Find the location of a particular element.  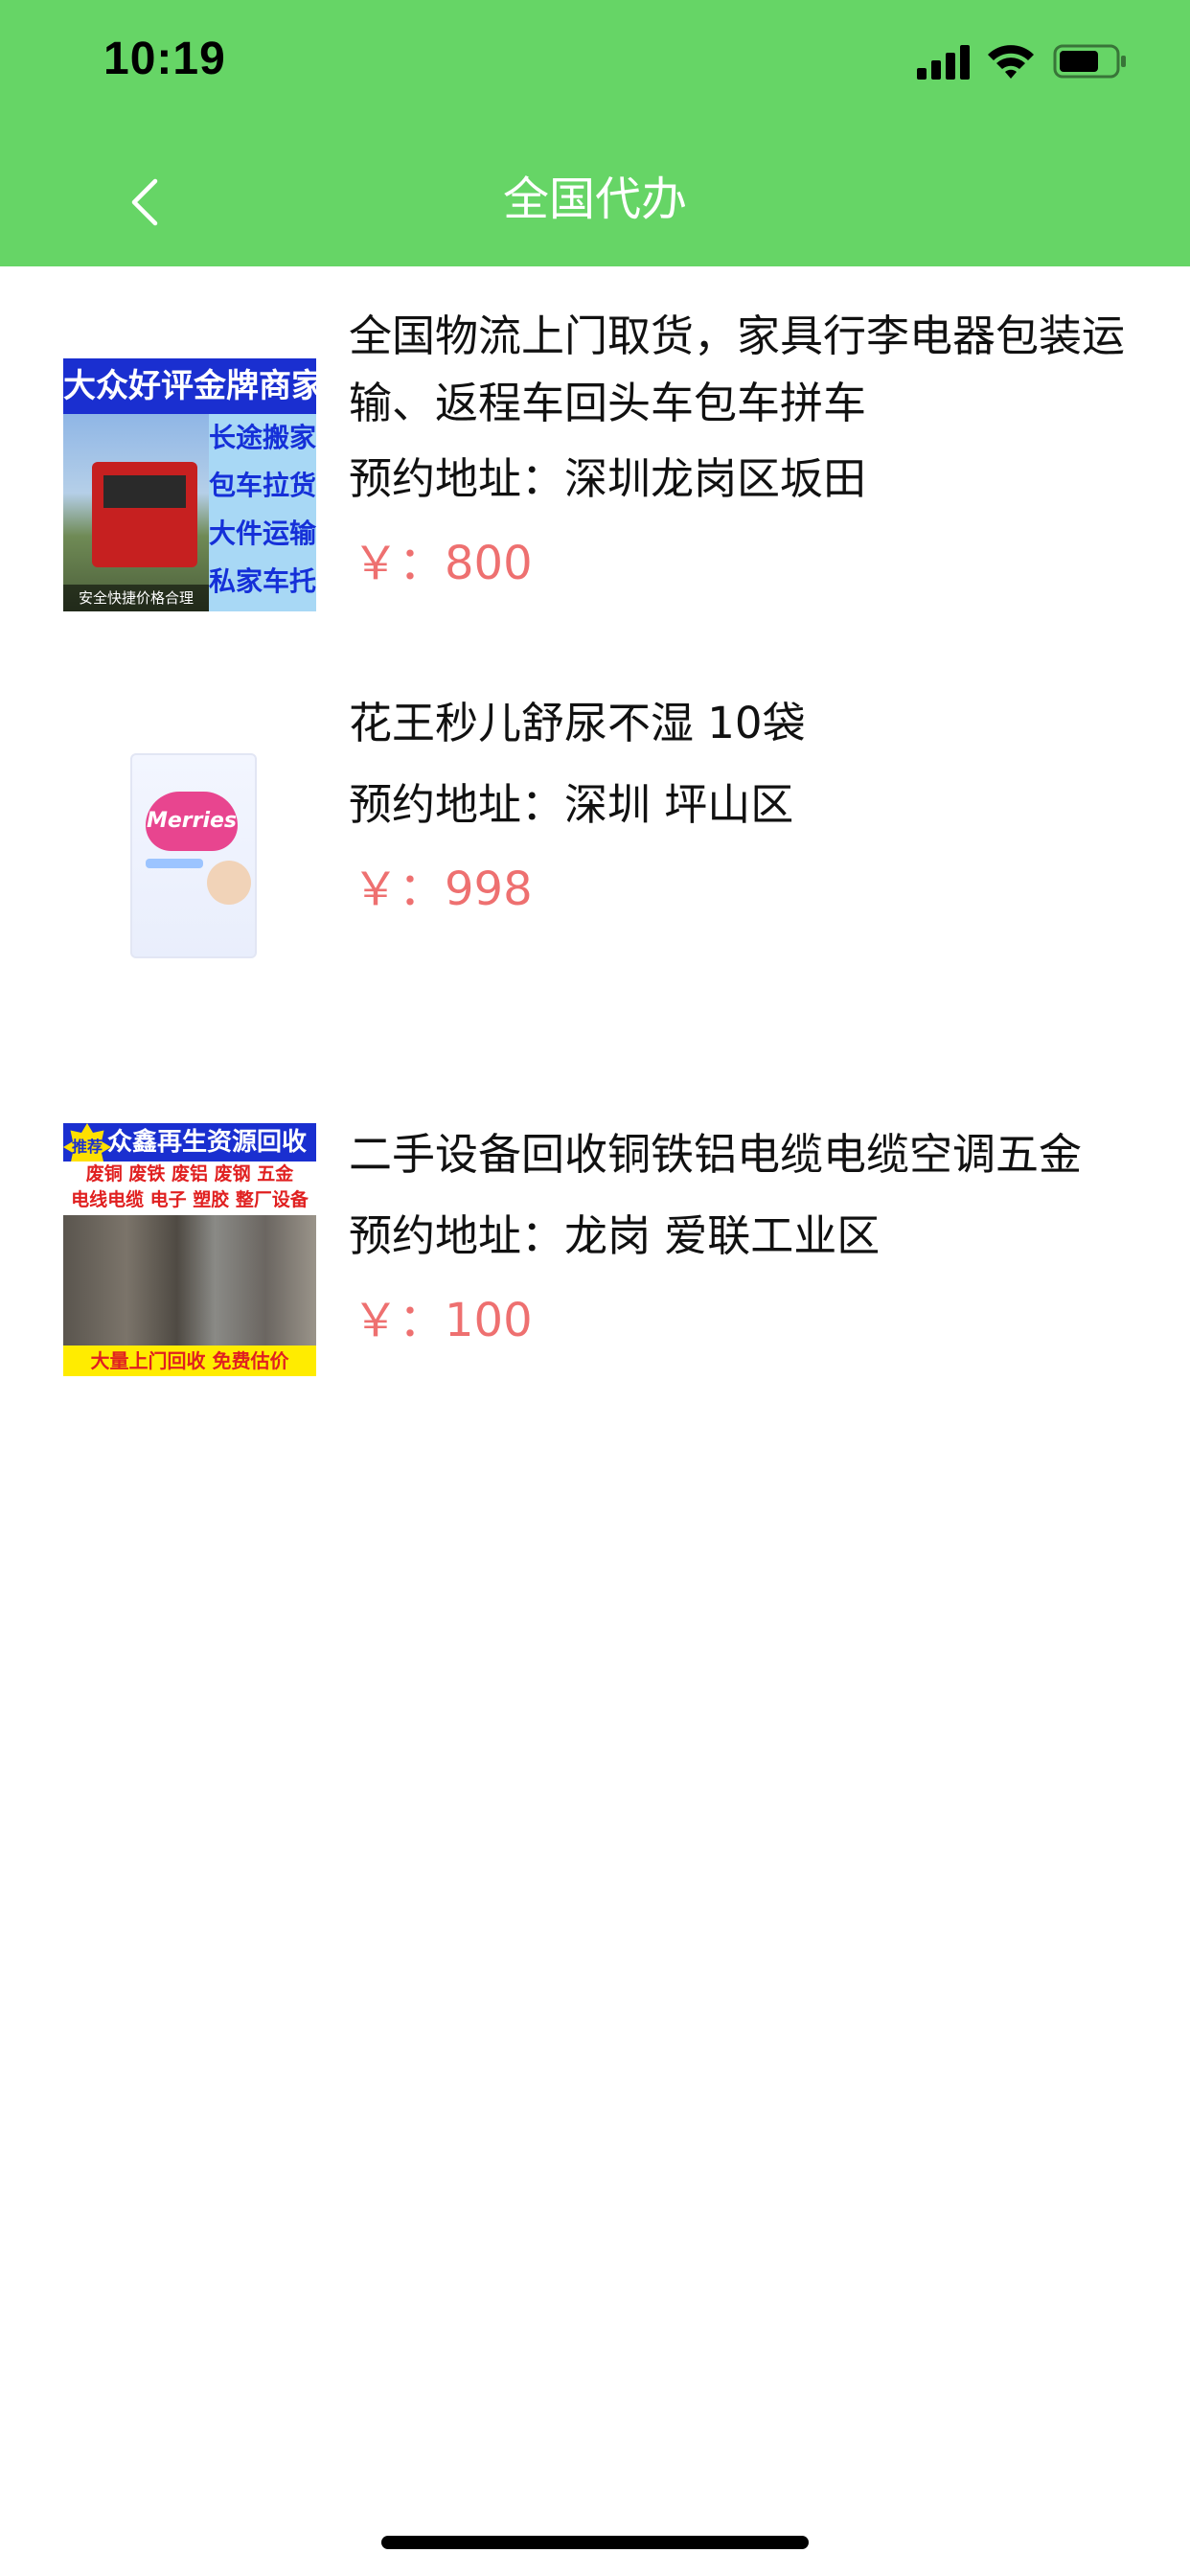

thumbnail-text: 废铜 废铁 废铝 废钢 五金 电线电缆 电子 塑胶 整厂设备 is located at coordinates (190, 1188).